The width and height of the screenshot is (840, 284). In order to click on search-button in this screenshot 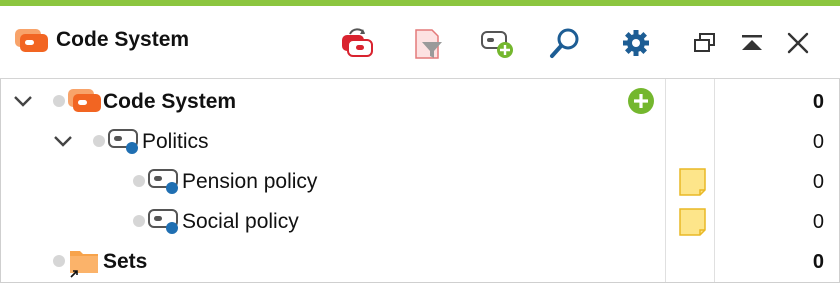, I will do `click(566, 44)`.